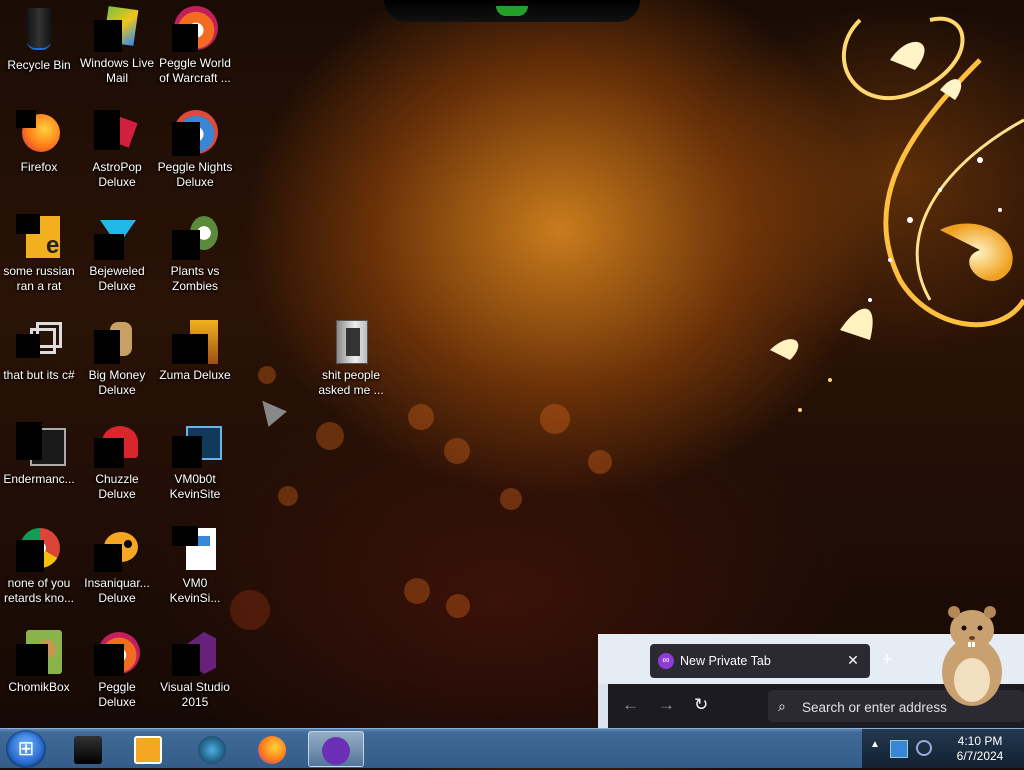 This screenshot has height=770, width=1024. I want to click on taskbar-item-firefox-private, so click(336, 749).